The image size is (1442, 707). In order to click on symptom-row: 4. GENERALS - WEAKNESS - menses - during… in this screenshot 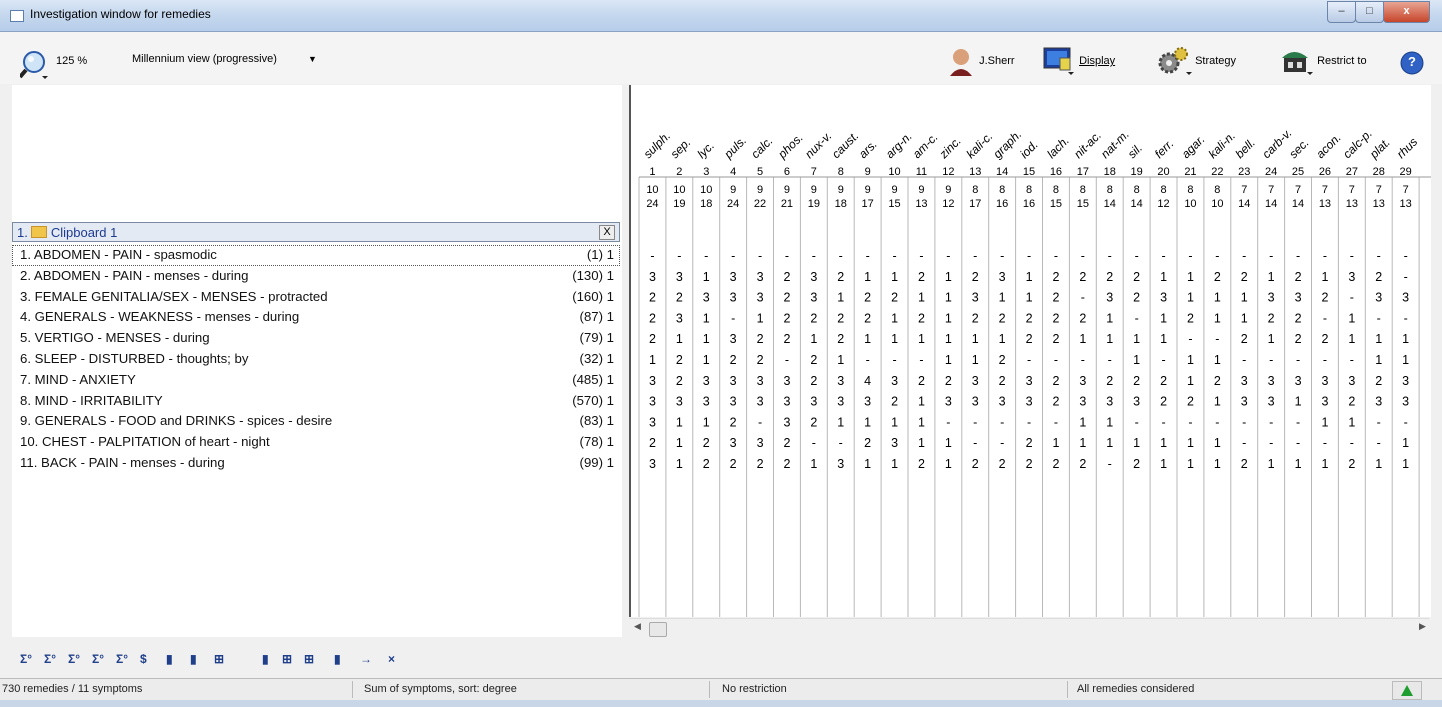, I will do `click(316, 317)`.